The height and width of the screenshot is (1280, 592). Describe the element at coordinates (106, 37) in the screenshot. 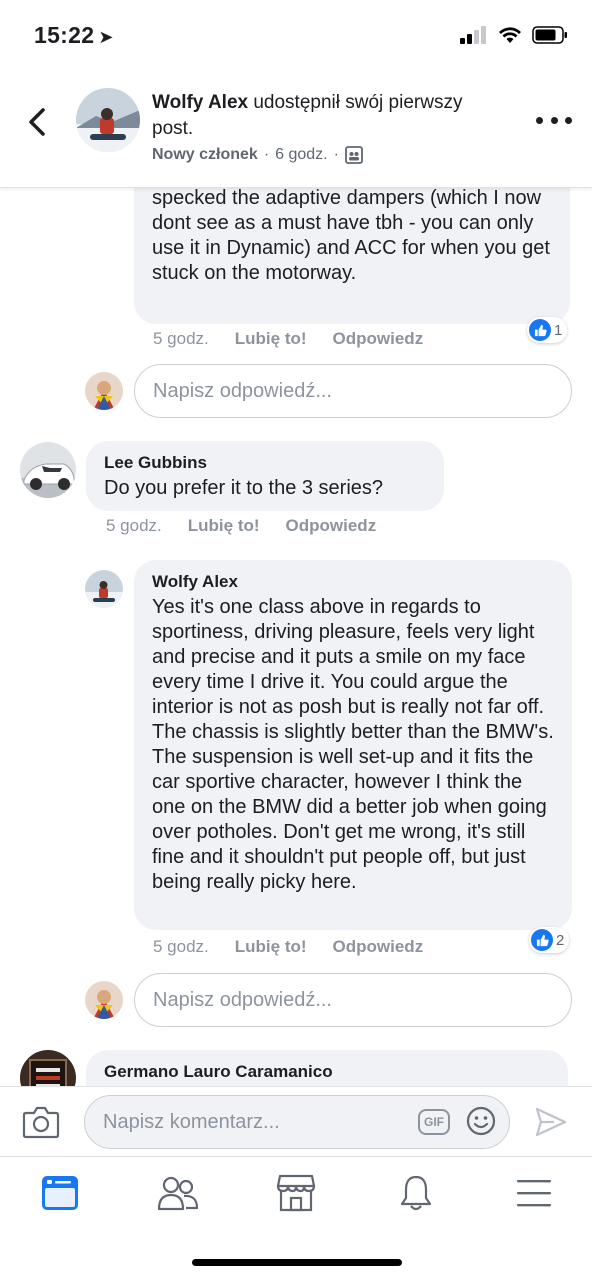

I see `location-arrow-icon: ➤` at that location.